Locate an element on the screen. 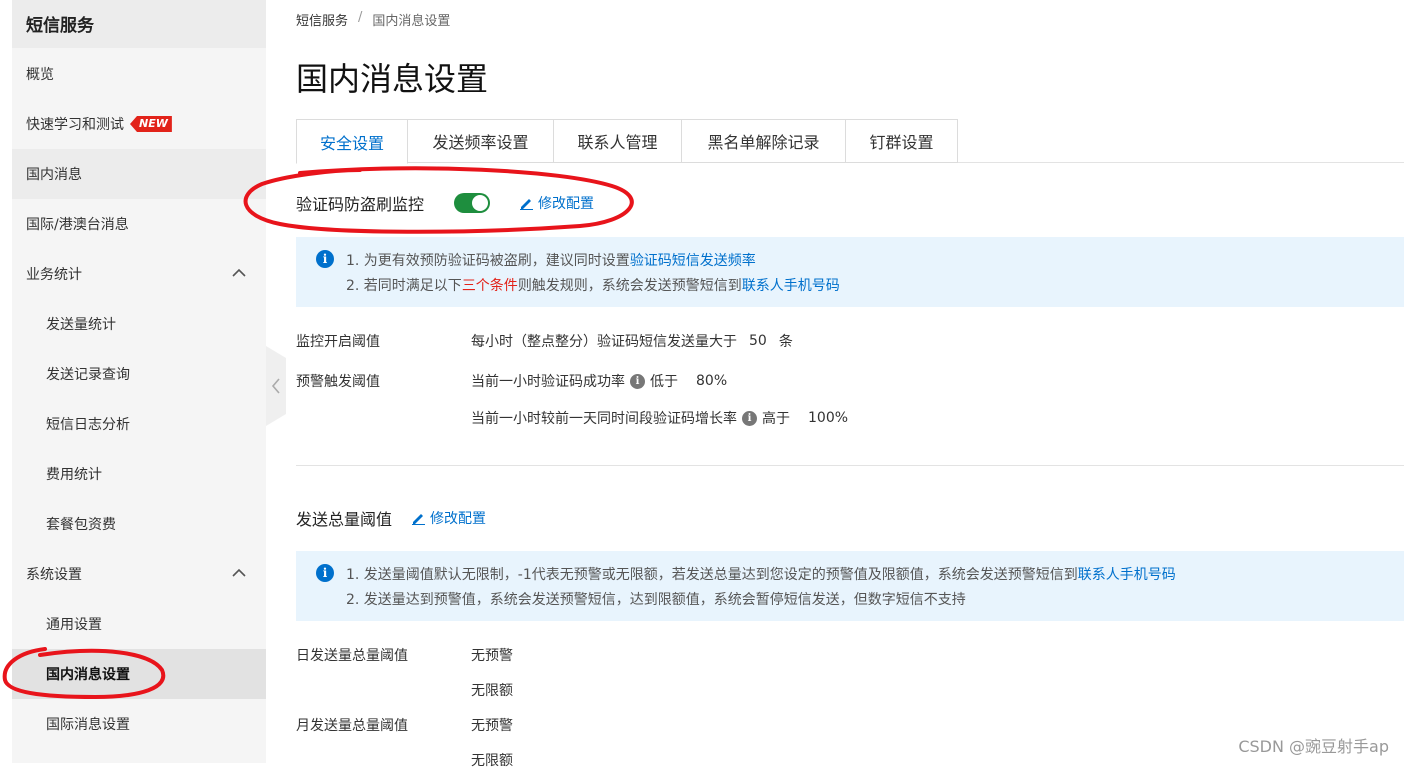 This screenshot has height=770, width=1404. monitor-threshold-number: 50 is located at coordinates (758, 341).